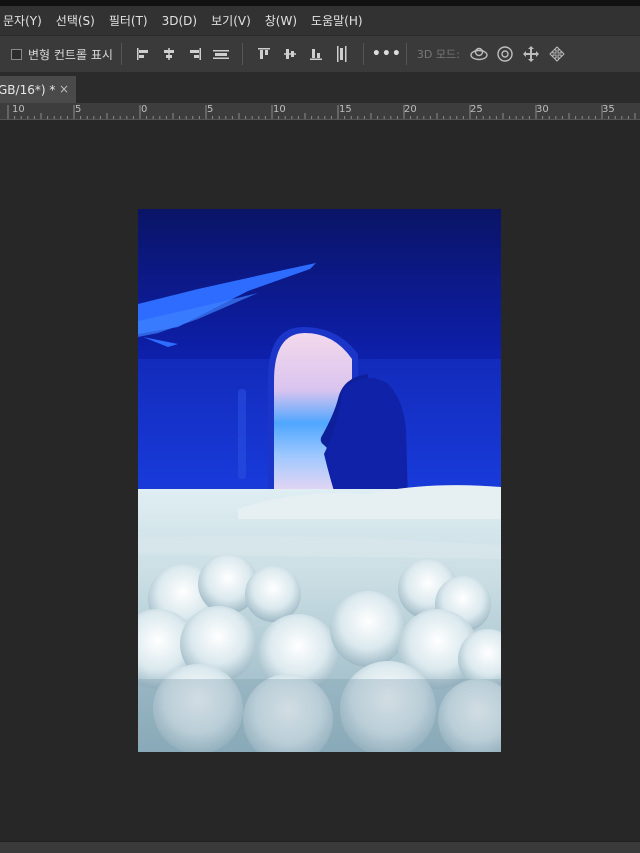 The image size is (640, 853). Describe the element at coordinates (479, 54) in the screenshot. I see `orbit-3d-icon` at that location.